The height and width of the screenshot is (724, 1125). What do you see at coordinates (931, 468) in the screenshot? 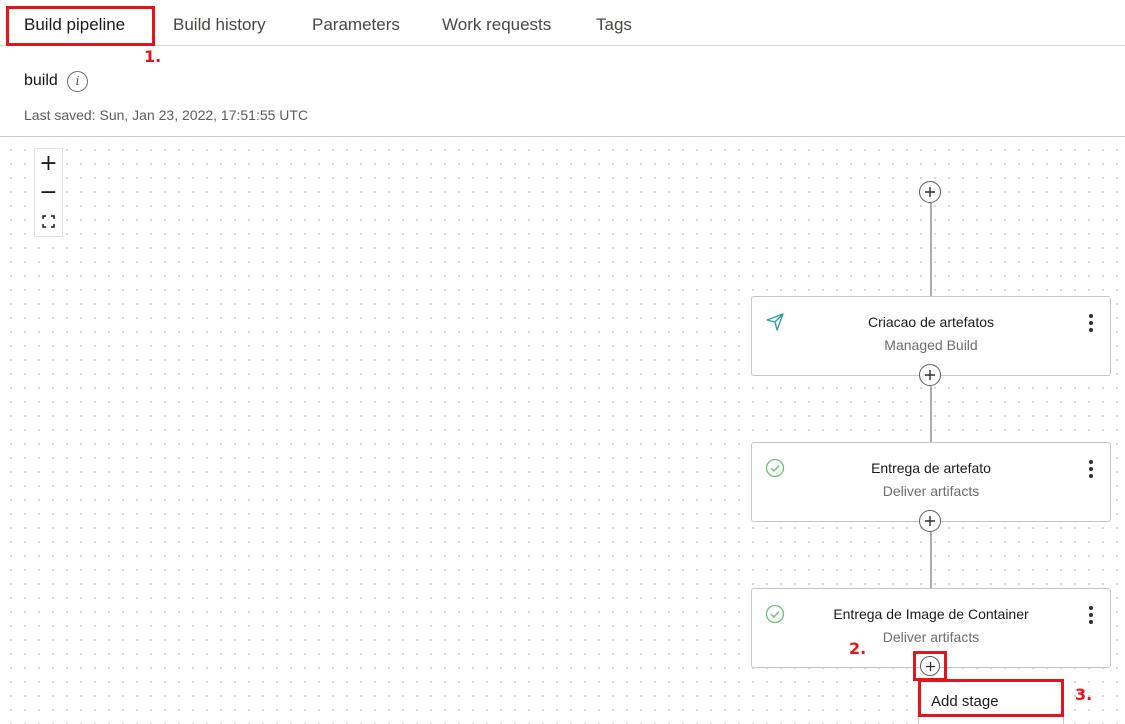
I see `stage-title: Entrega de artefato` at bounding box center [931, 468].